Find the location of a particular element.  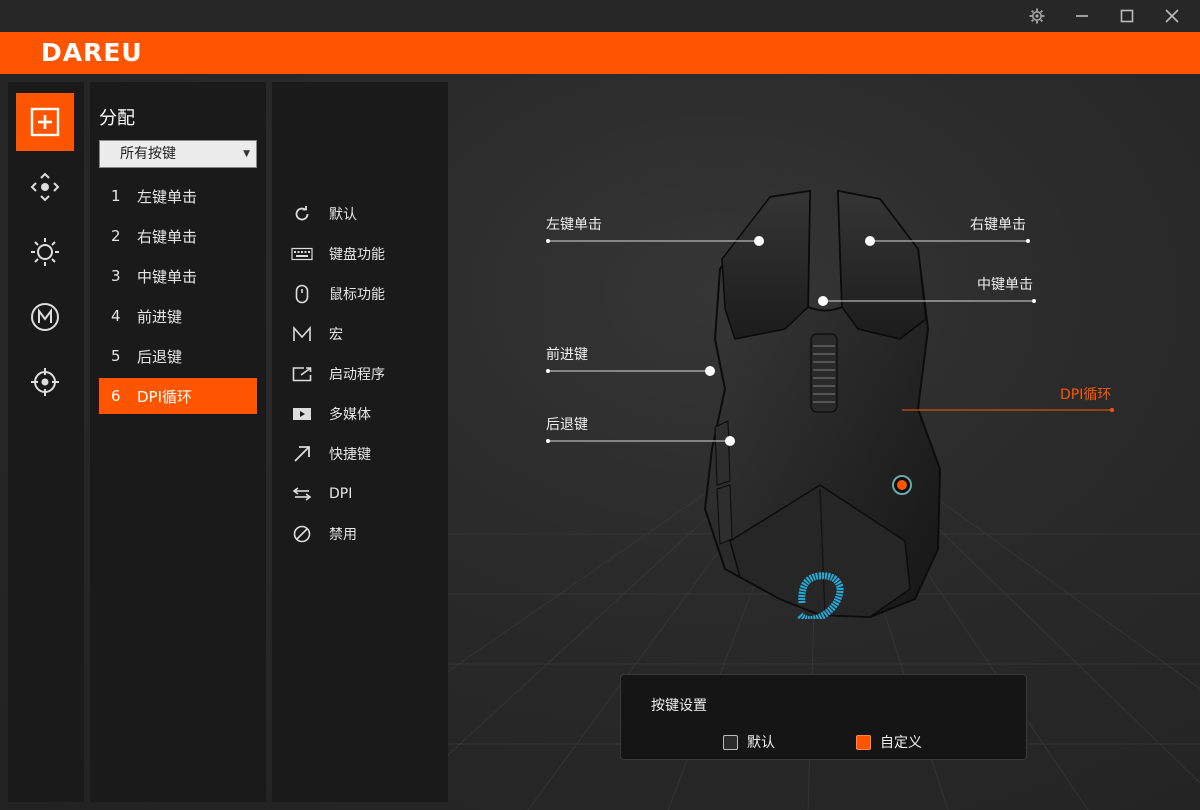

button-number: 4 is located at coordinates (116, 316).